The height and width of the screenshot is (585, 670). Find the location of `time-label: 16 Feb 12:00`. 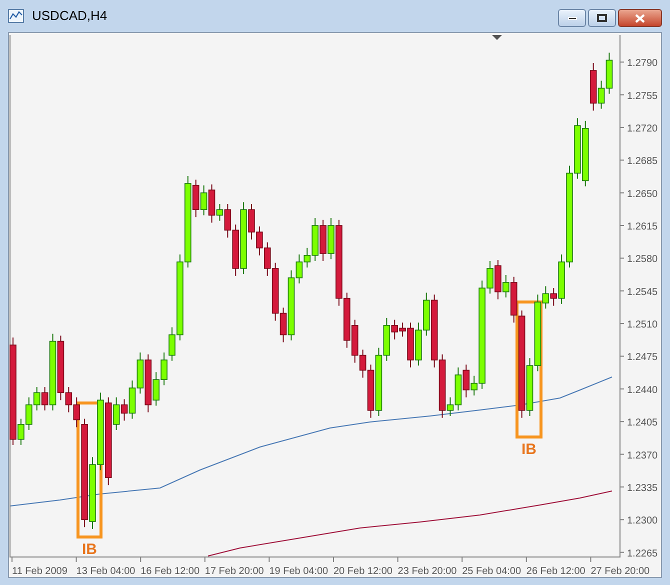

time-label: 16 Feb 12:00 is located at coordinates (170, 571).